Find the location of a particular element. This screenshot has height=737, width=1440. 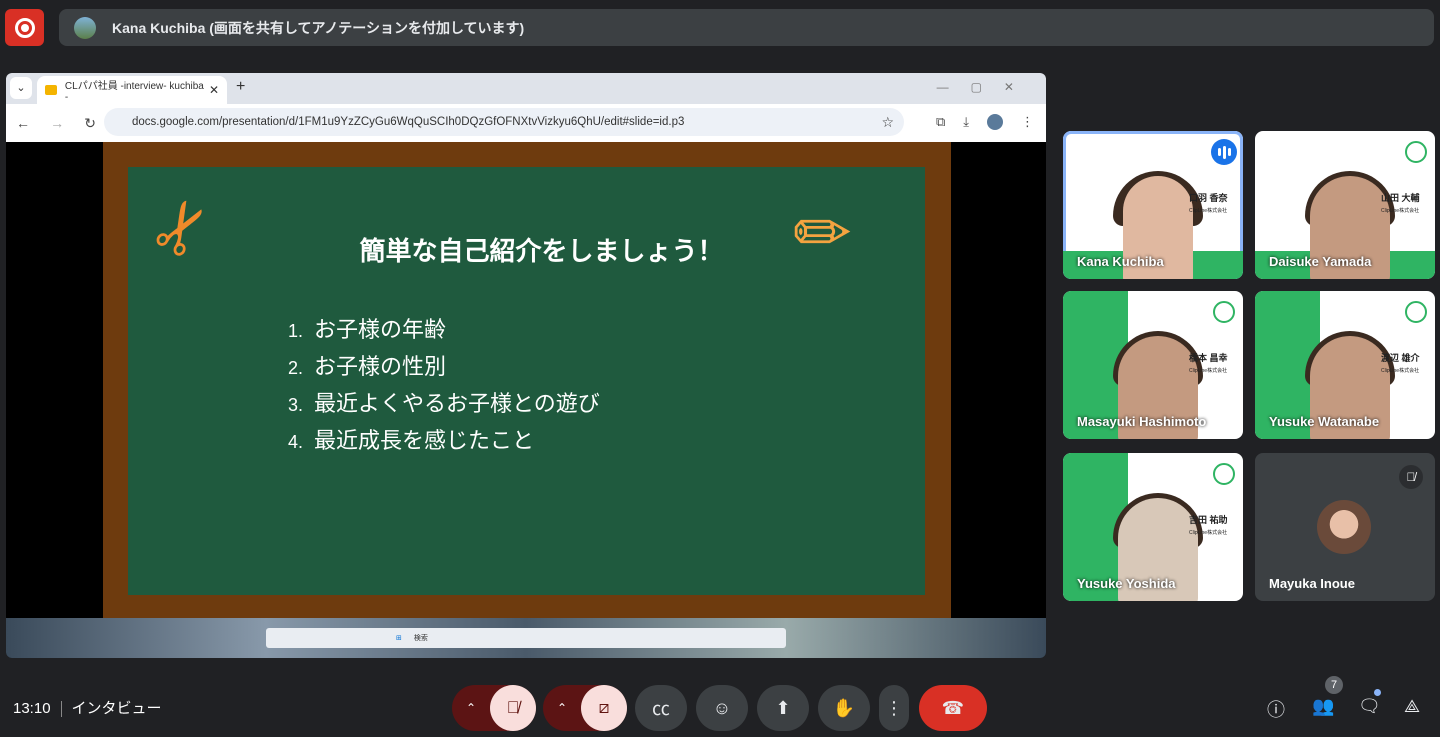

participant-name: Yusuke Yoshida is located at coordinates (1126, 583).